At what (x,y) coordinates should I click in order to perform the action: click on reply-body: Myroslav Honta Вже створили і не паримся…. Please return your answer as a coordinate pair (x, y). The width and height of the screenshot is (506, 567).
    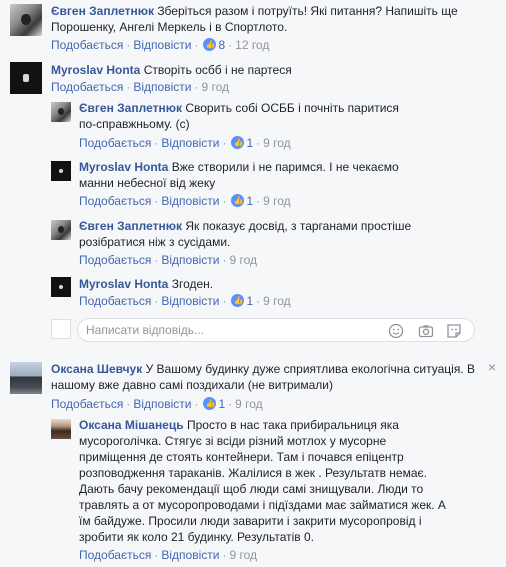
    Looking at the image, I should click on (249, 175).